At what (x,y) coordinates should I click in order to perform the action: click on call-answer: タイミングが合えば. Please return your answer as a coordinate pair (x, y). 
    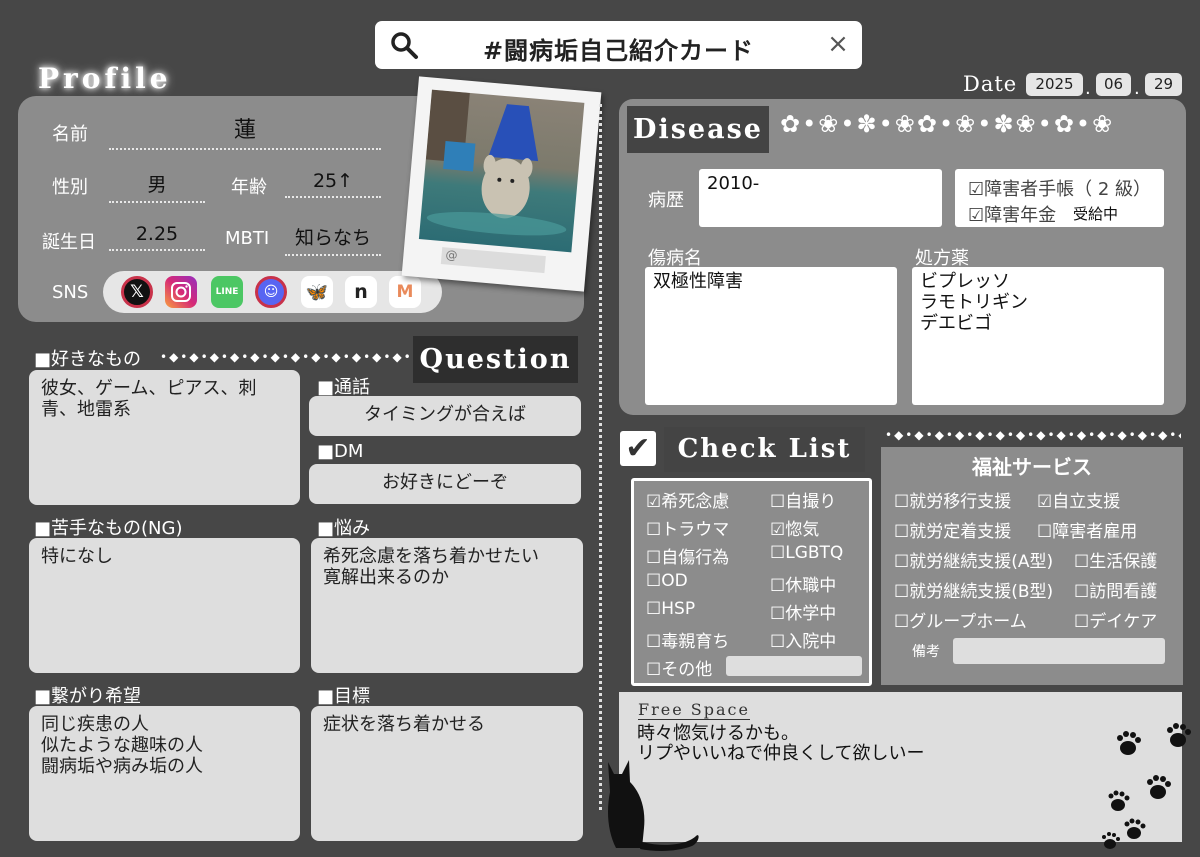
    Looking at the image, I should click on (445, 416).